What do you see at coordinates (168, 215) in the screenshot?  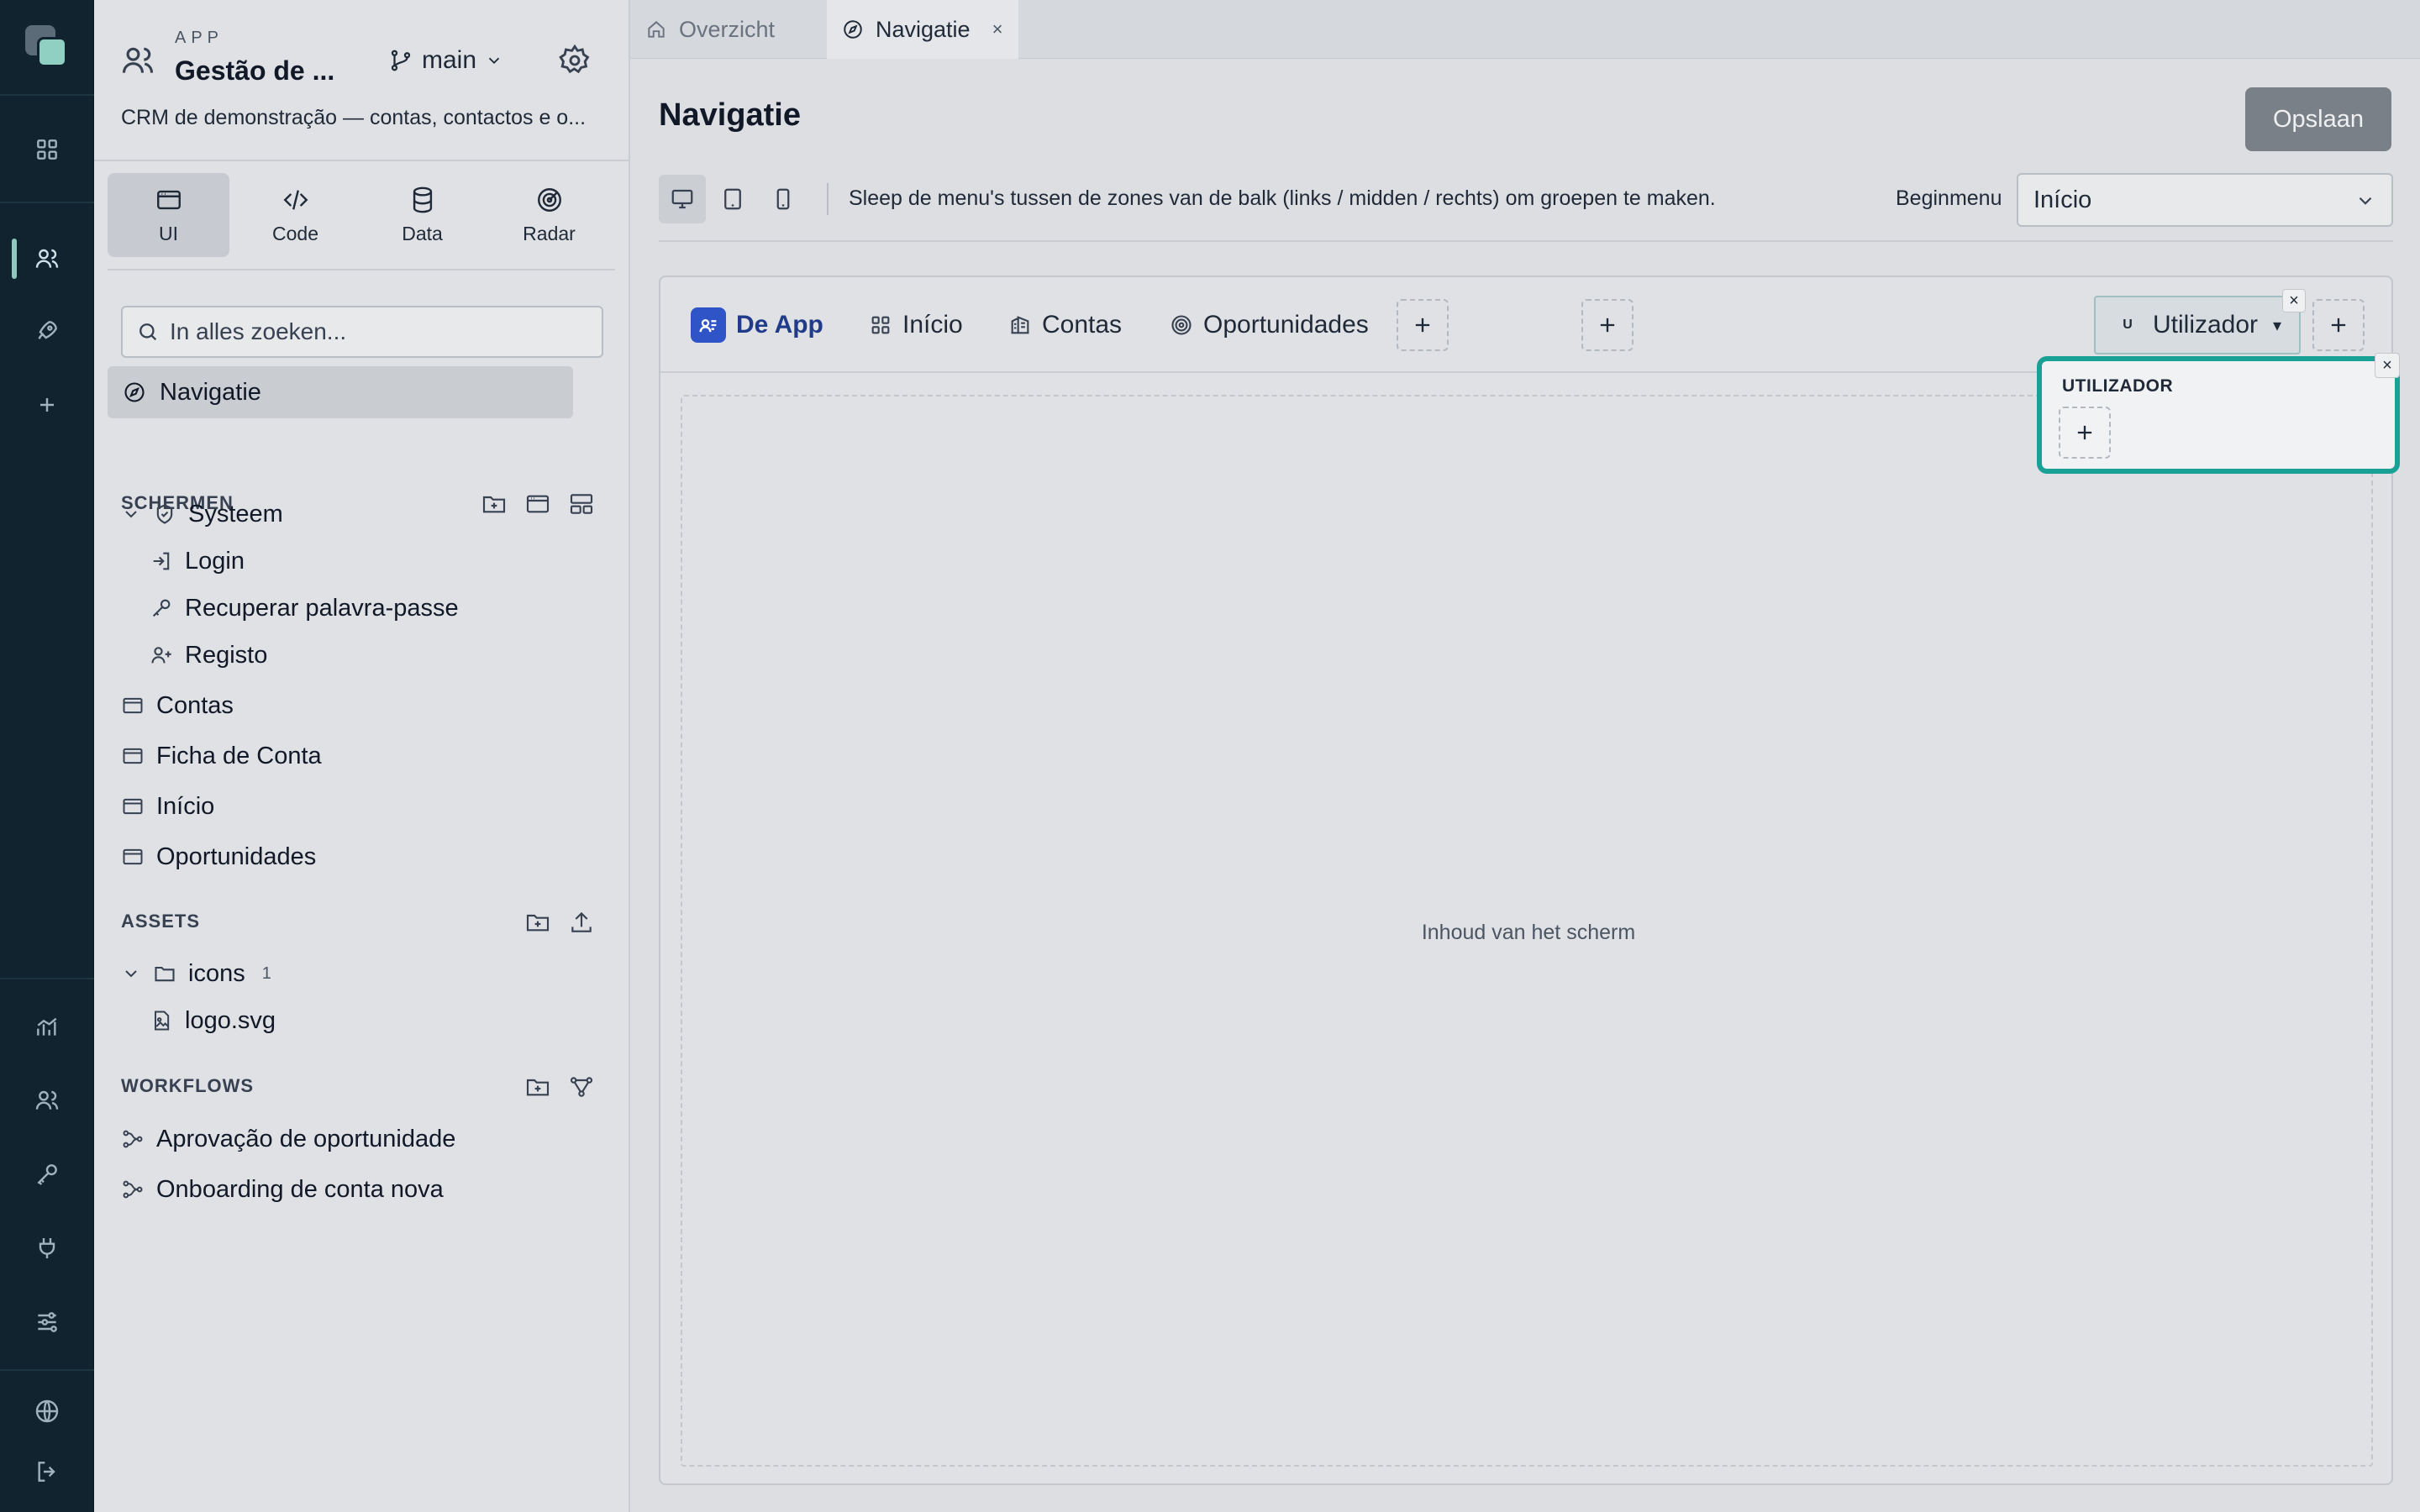 I see `mode-ui: UI` at bounding box center [168, 215].